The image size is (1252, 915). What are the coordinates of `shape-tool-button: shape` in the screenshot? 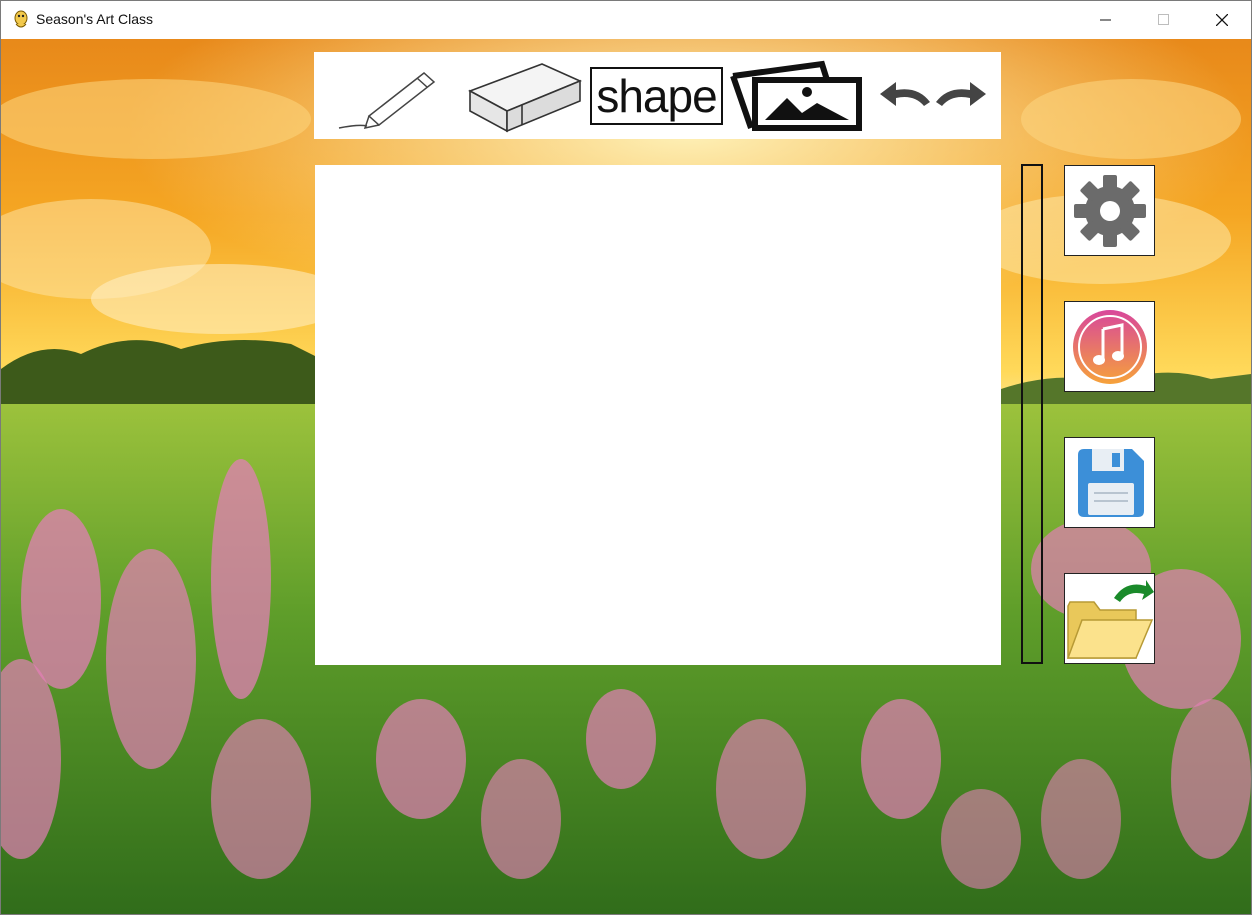 It's located at (656, 95).